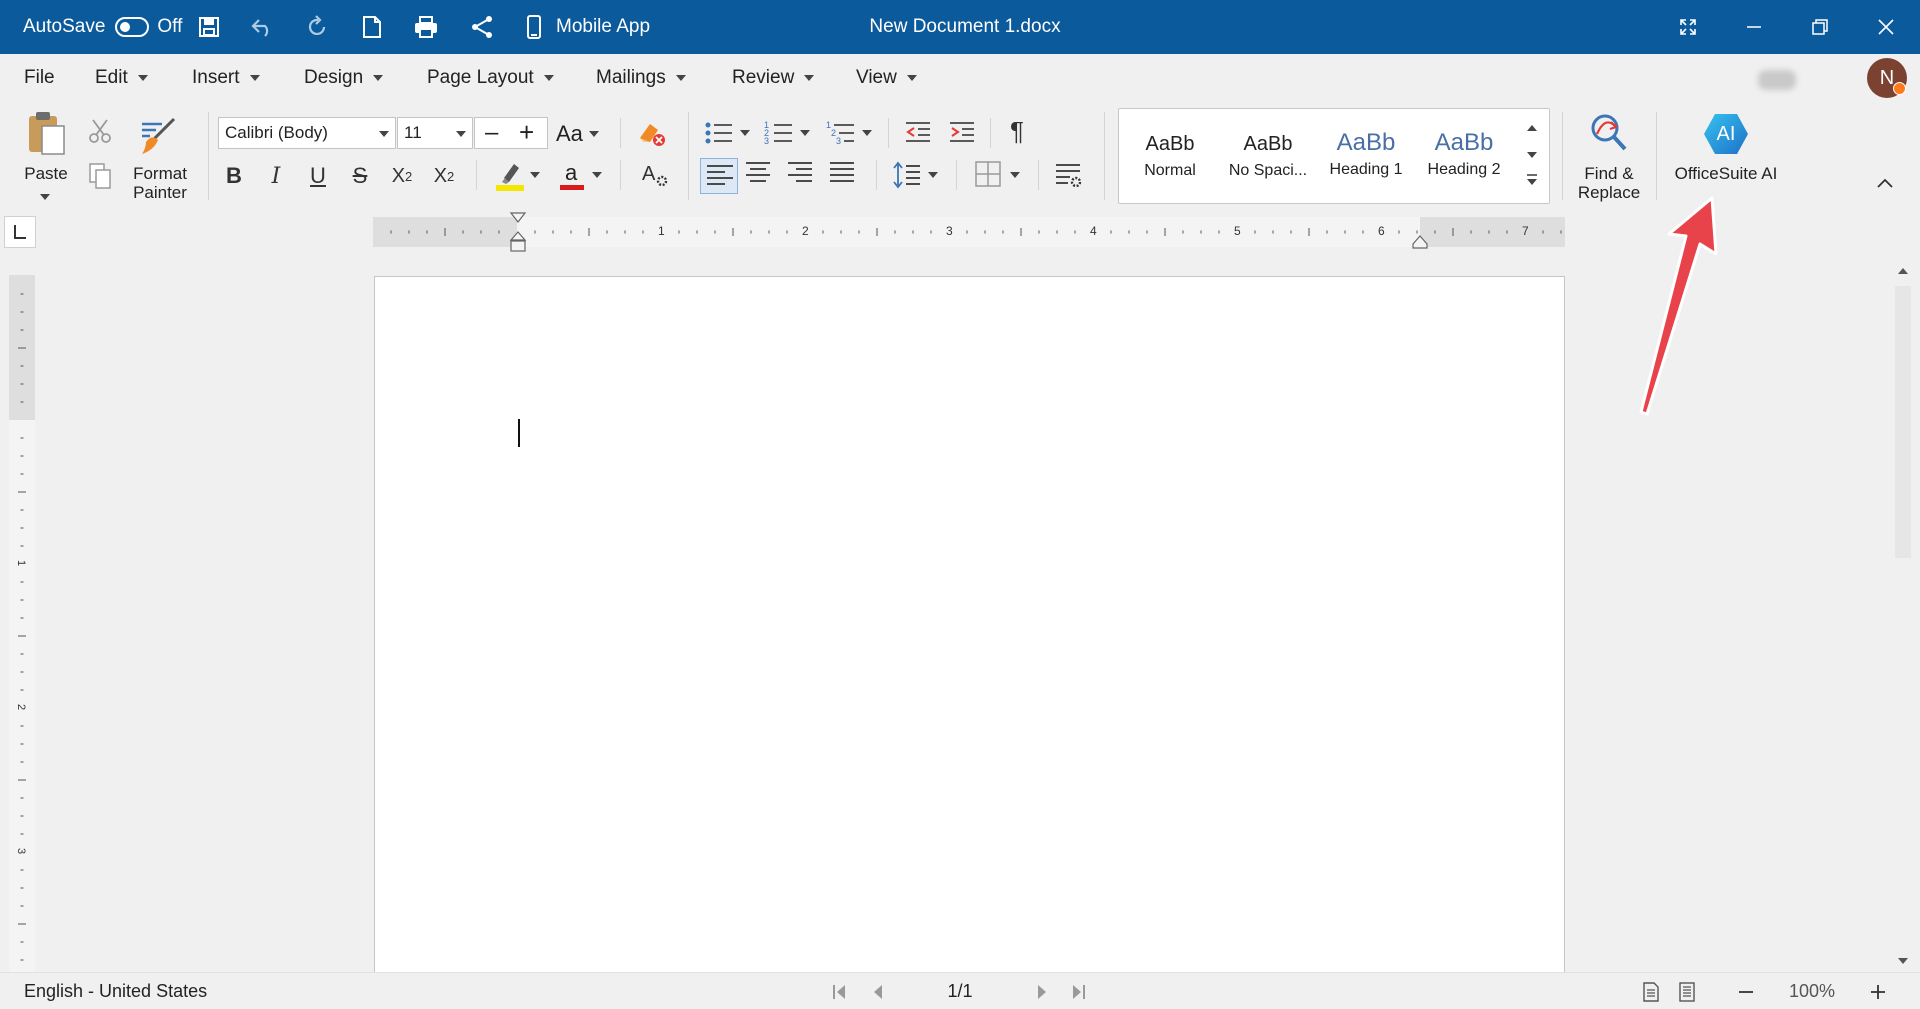  Describe the element at coordinates (518, 235) in the screenshot. I see `indent-markers` at that location.